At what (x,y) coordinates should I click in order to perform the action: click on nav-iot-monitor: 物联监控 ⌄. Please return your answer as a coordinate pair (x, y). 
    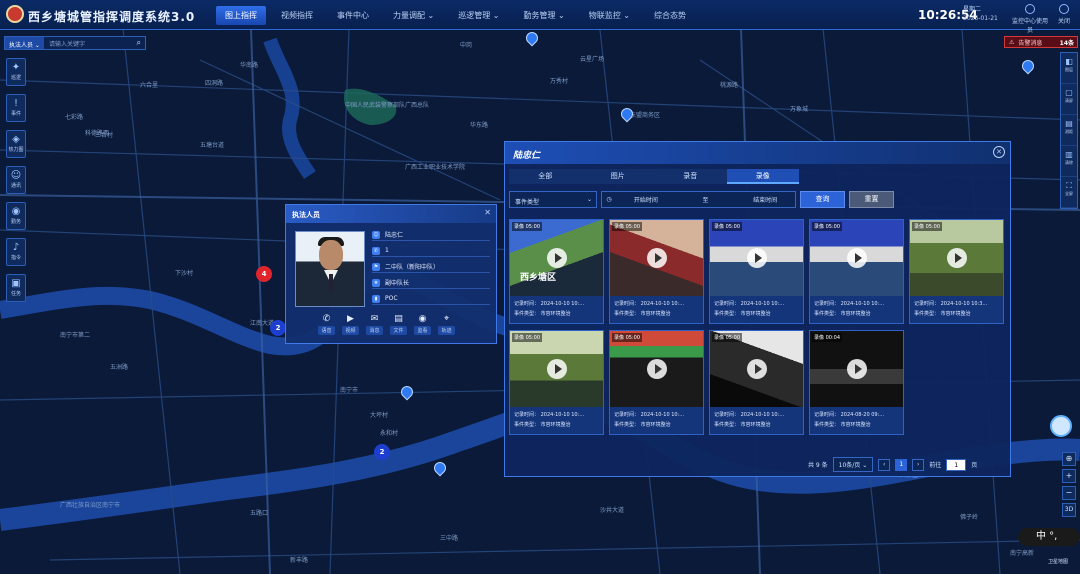
    Looking at the image, I should click on (609, 15).